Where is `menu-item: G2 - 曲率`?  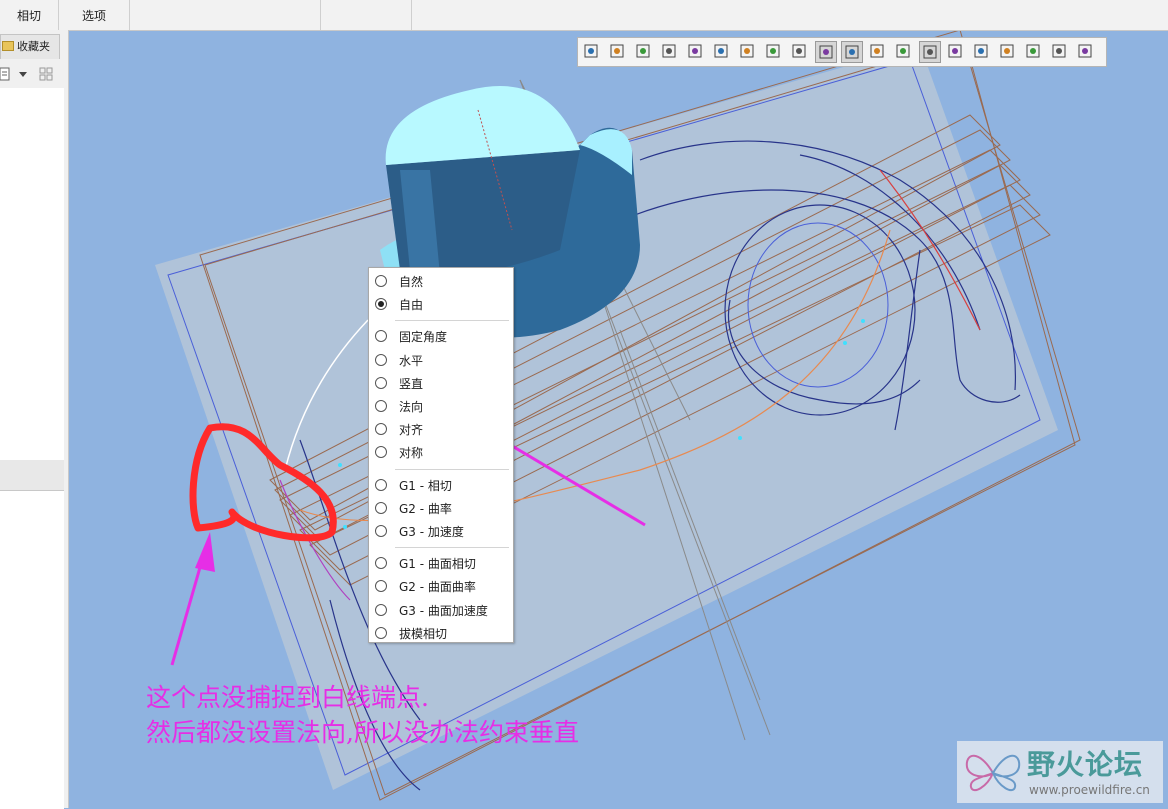 menu-item: G2 - 曲率 is located at coordinates (441, 508).